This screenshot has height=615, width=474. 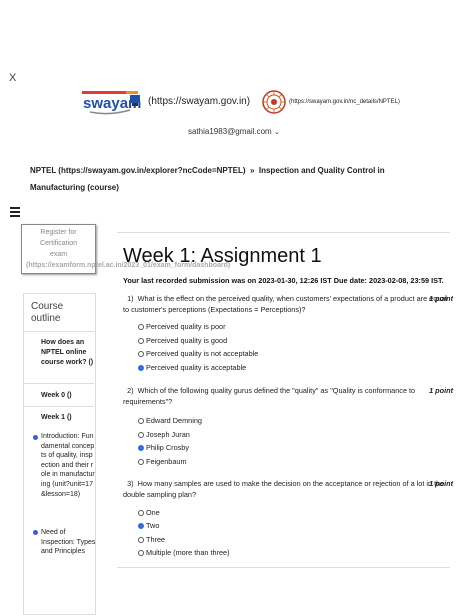 What do you see at coordinates (276, 132) in the screenshot?
I see `chevron-down-icon: ⌄` at bounding box center [276, 132].